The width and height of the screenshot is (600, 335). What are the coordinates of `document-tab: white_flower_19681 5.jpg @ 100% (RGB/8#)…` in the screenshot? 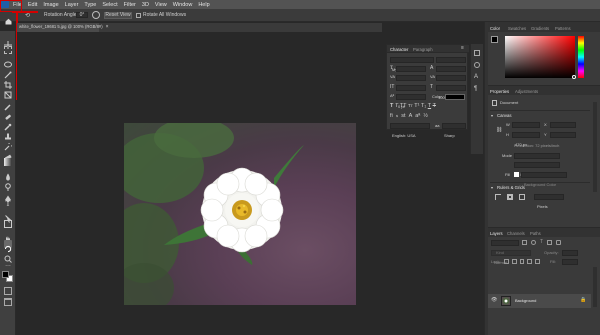 It's located at (63, 27).